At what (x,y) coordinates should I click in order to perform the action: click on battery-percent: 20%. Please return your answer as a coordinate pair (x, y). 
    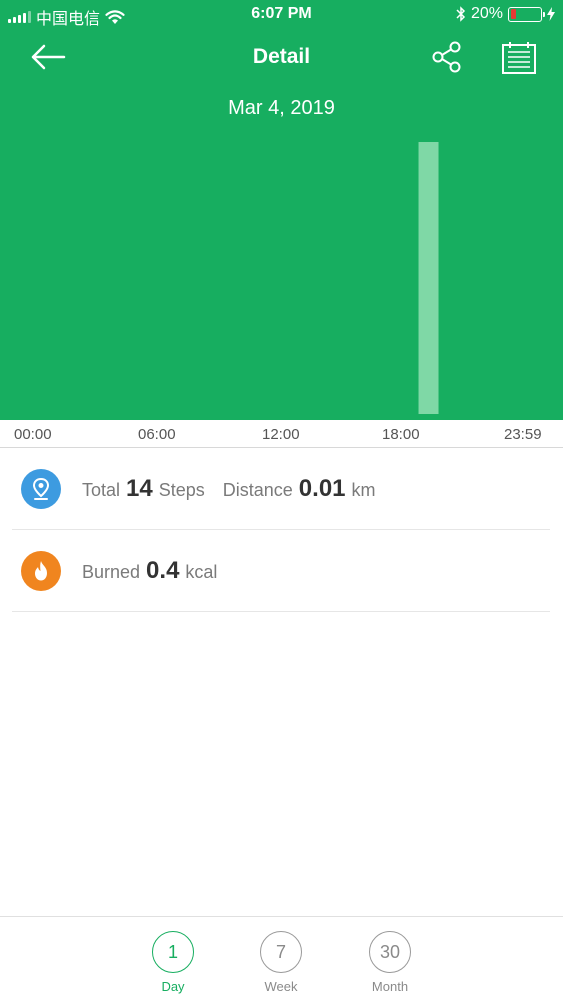
    Looking at the image, I should click on (486, 13).